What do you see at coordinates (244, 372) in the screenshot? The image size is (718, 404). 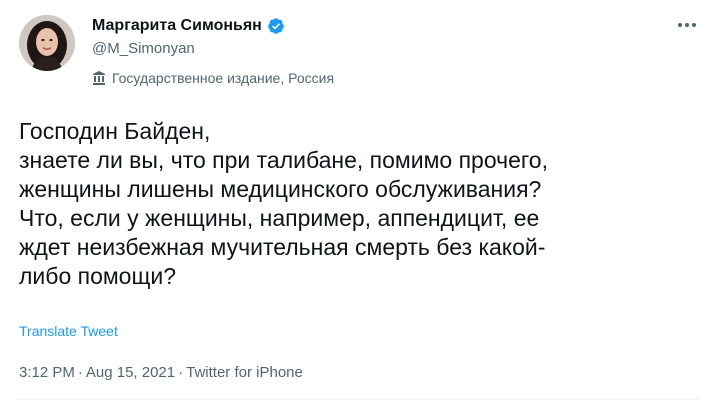 I see `tweet-source: Twitter for iPhone` at bounding box center [244, 372].